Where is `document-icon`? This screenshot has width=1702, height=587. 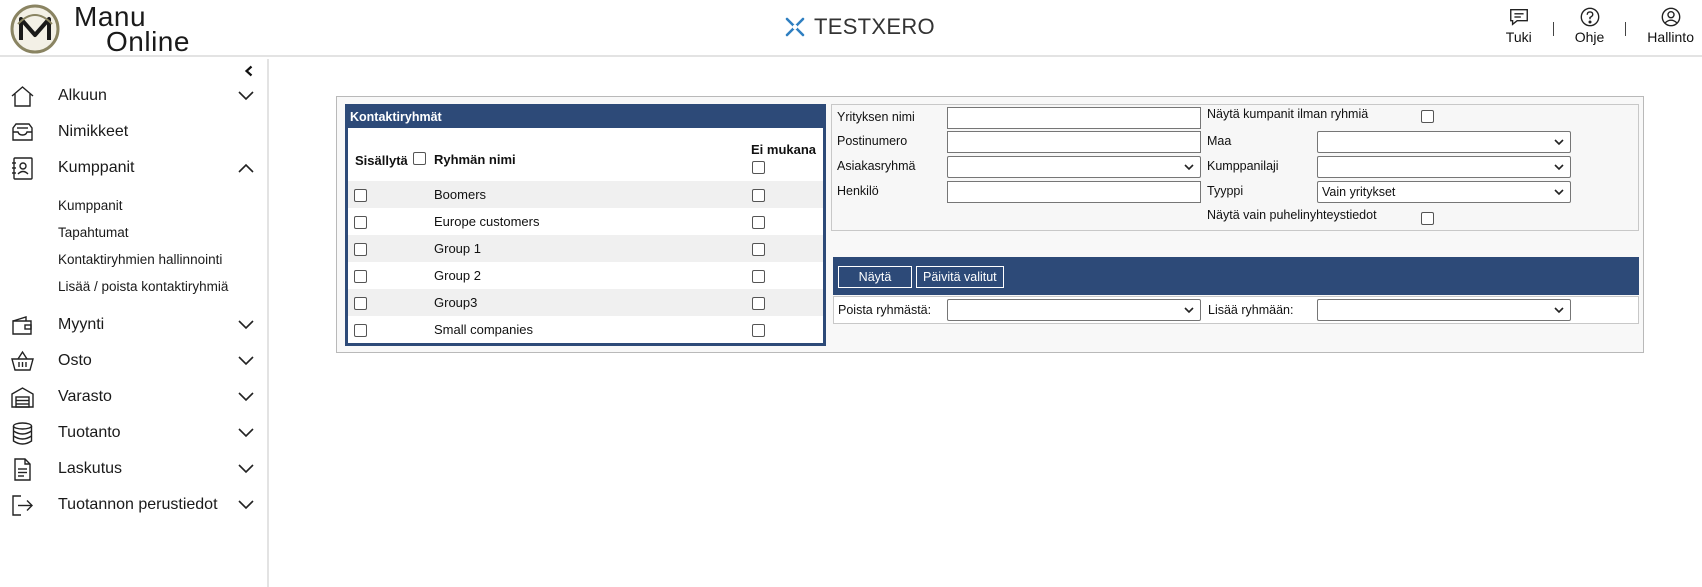 document-icon is located at coordinates (22, 469).